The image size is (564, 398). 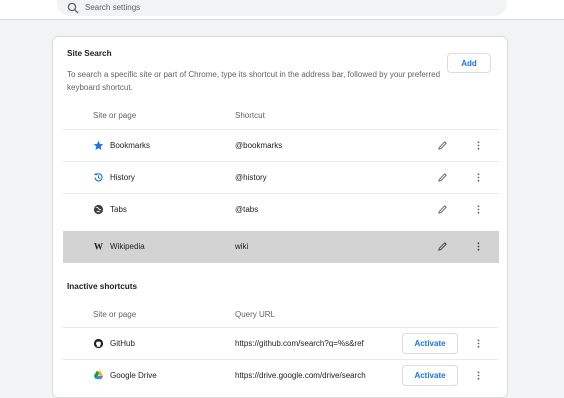 I want to click on tabs-icon, so click(x=98, y=209).